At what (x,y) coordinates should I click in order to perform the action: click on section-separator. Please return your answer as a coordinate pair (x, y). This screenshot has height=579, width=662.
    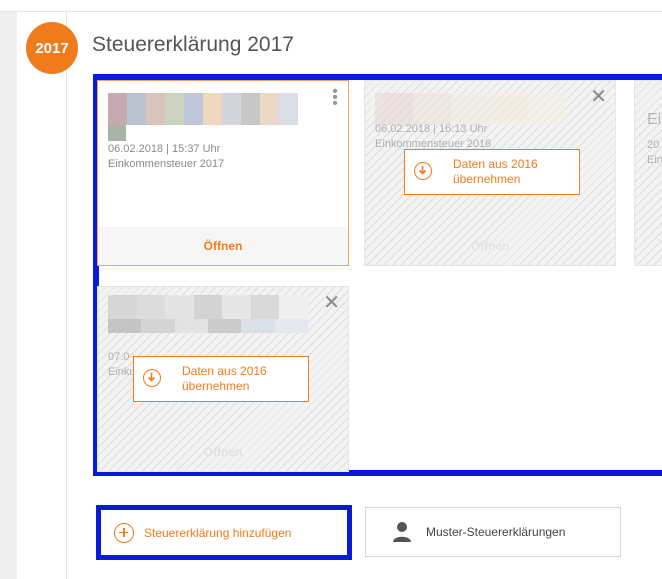
    Looking at the image, I should click on (66, 295).